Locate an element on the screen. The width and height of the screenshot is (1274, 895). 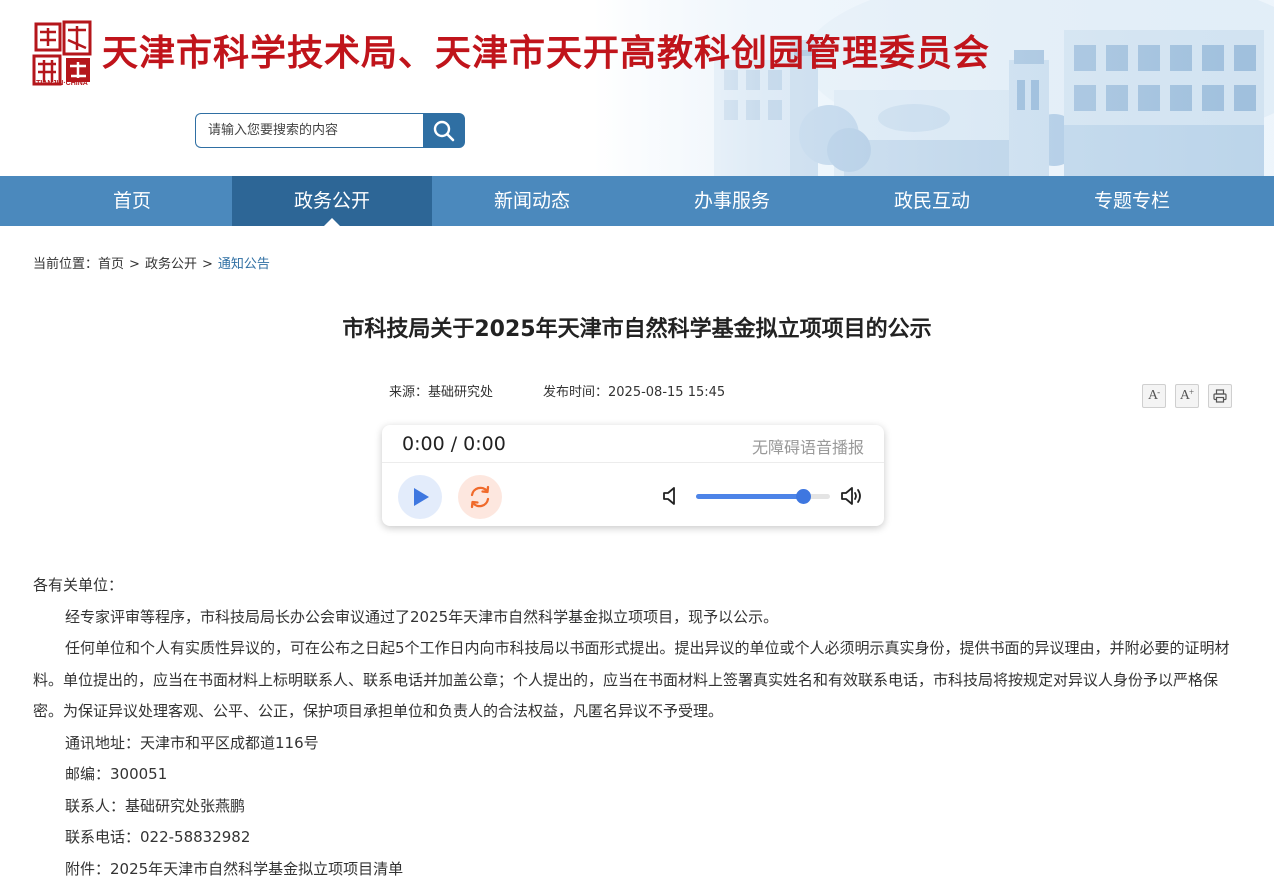
volume-slider-fill is located at coordinates (750, 496).